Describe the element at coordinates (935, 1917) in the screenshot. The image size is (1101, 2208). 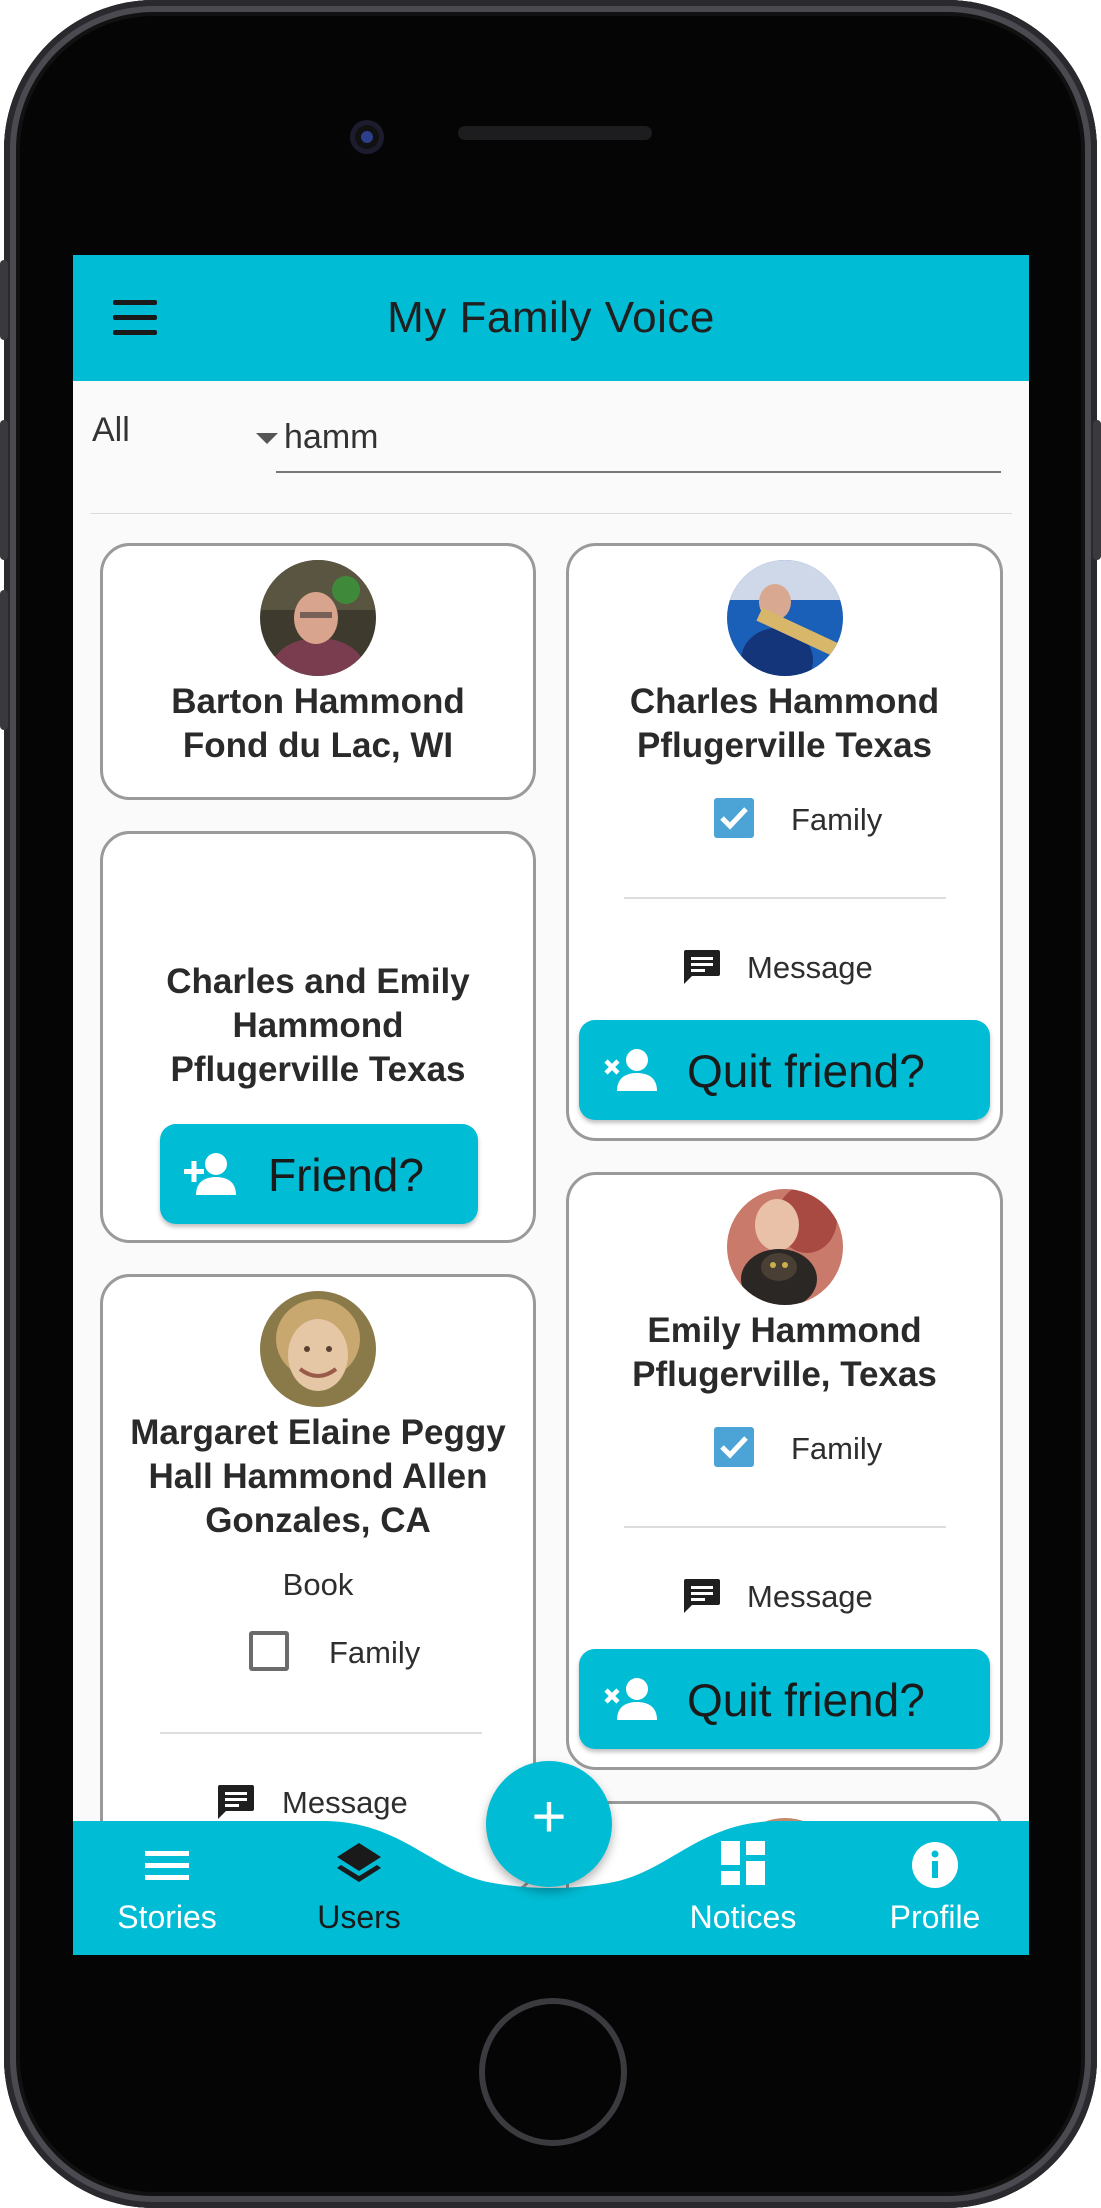
I see `nav-profile-label: Profile` at that location.